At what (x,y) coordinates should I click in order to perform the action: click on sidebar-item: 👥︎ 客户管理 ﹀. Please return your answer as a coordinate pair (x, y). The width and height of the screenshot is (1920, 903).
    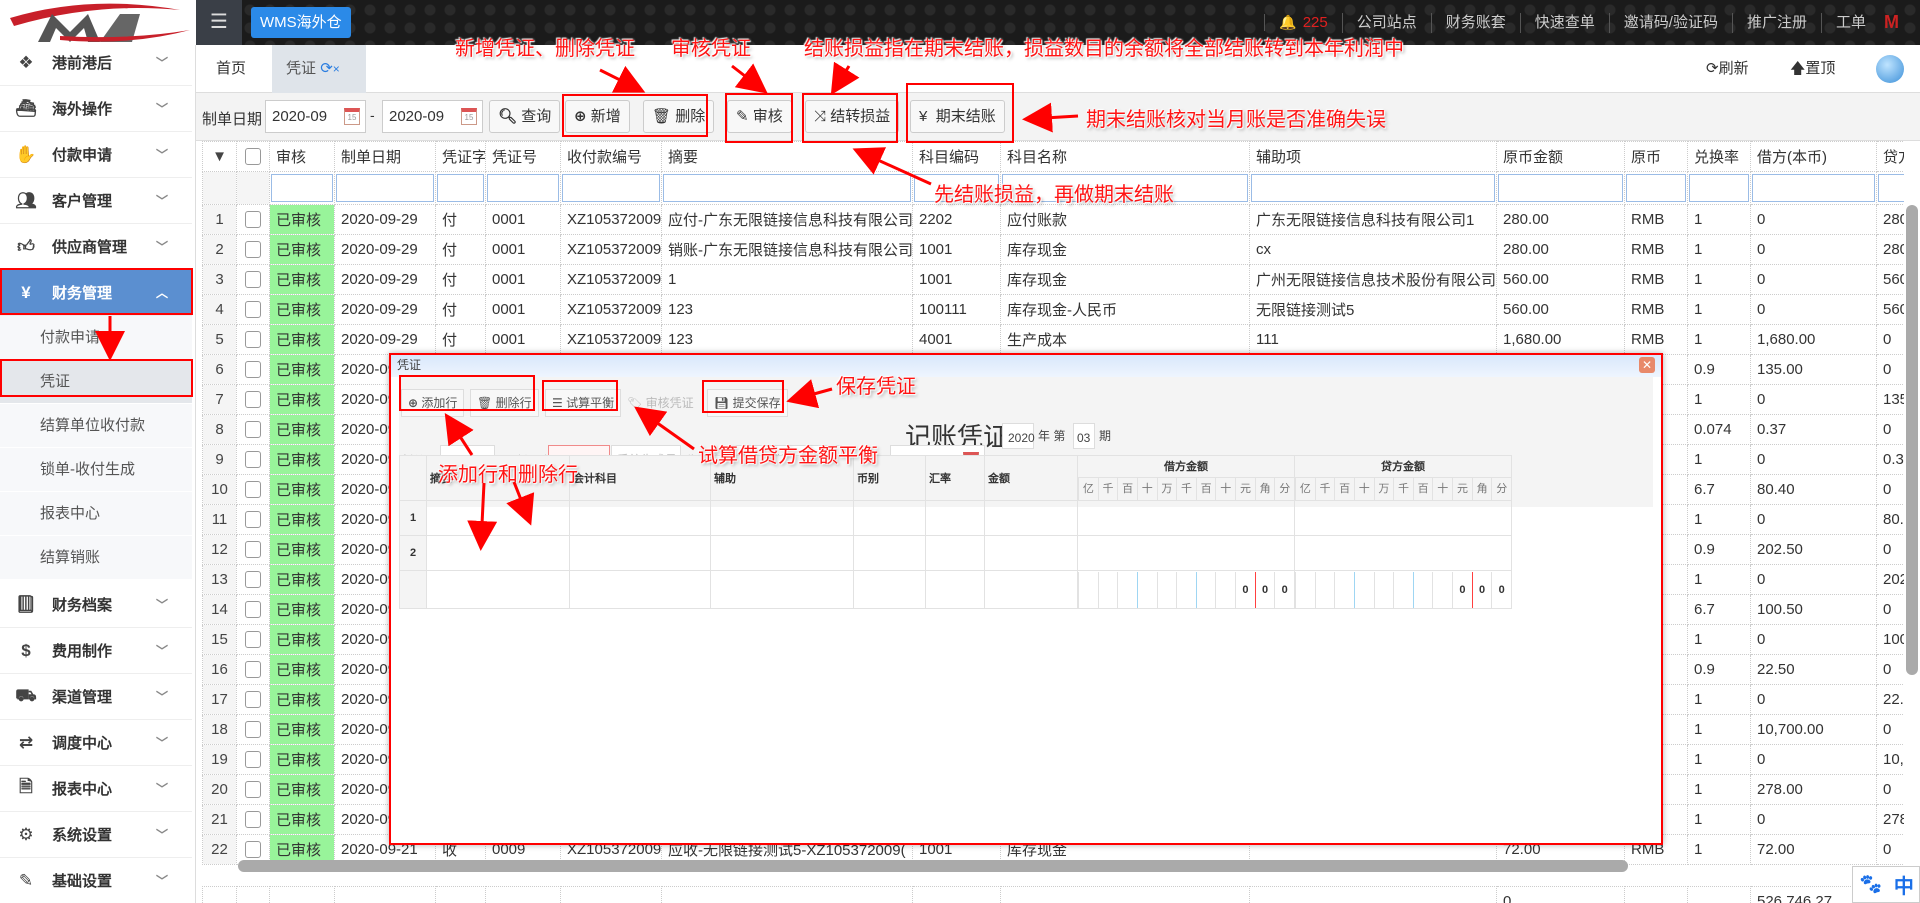
    Looking at the image, I should click on (96, 201).